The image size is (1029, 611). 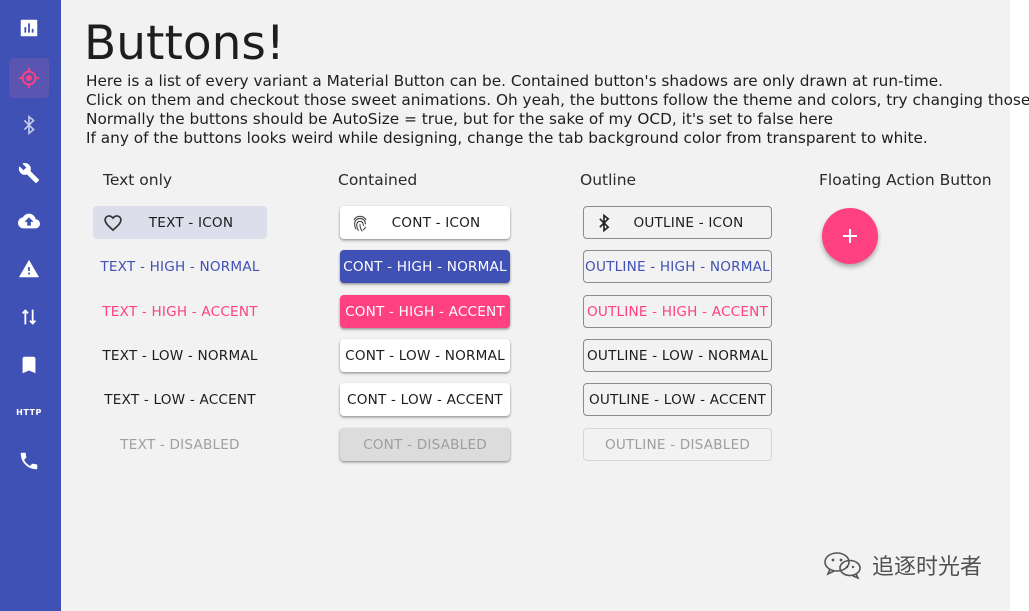 What do you see at coordinates (688, 222) in the screenshot?
I see `button-label: OUTLINE - ICON` at bounding box center [688, 222].